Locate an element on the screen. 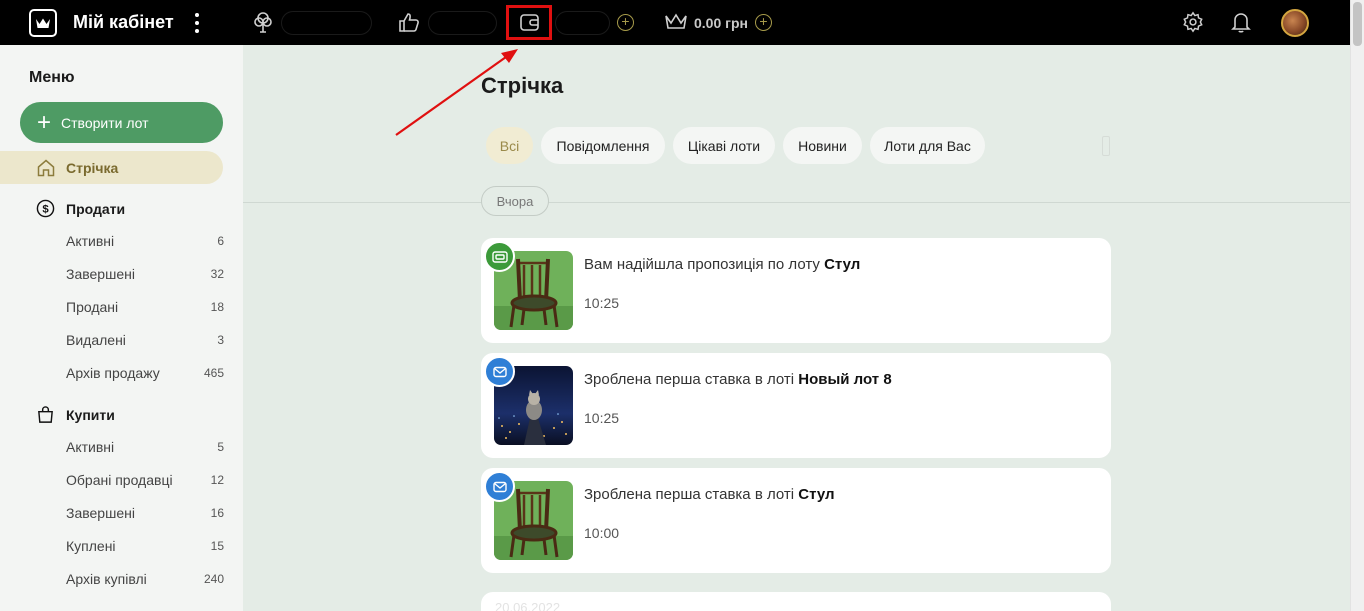 Image resolution: width=1364 pixels, height=611 pixels. scrollbar-thumb is located at coordinates (1357, 24).